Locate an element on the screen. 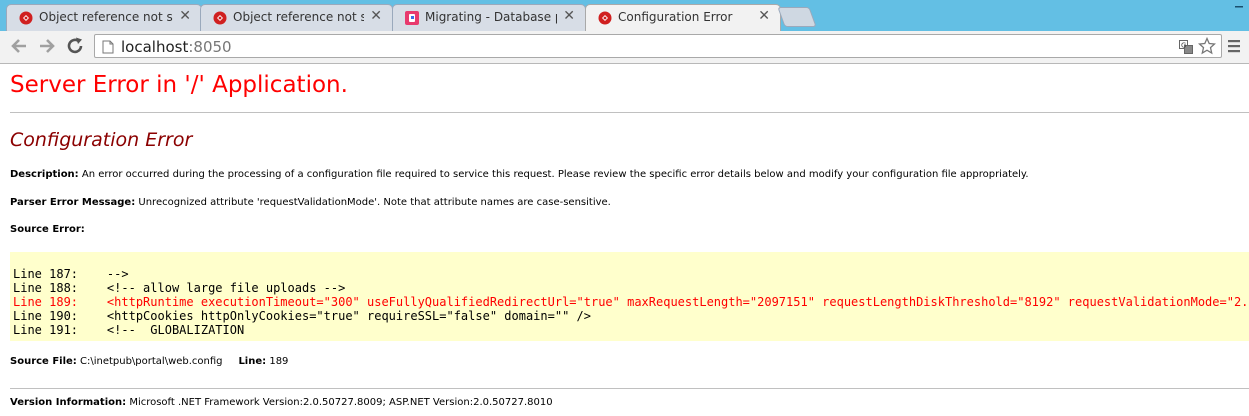 This screenshot has height=416, width=1249. line-number: 189 is located at coordinates (279, 361).